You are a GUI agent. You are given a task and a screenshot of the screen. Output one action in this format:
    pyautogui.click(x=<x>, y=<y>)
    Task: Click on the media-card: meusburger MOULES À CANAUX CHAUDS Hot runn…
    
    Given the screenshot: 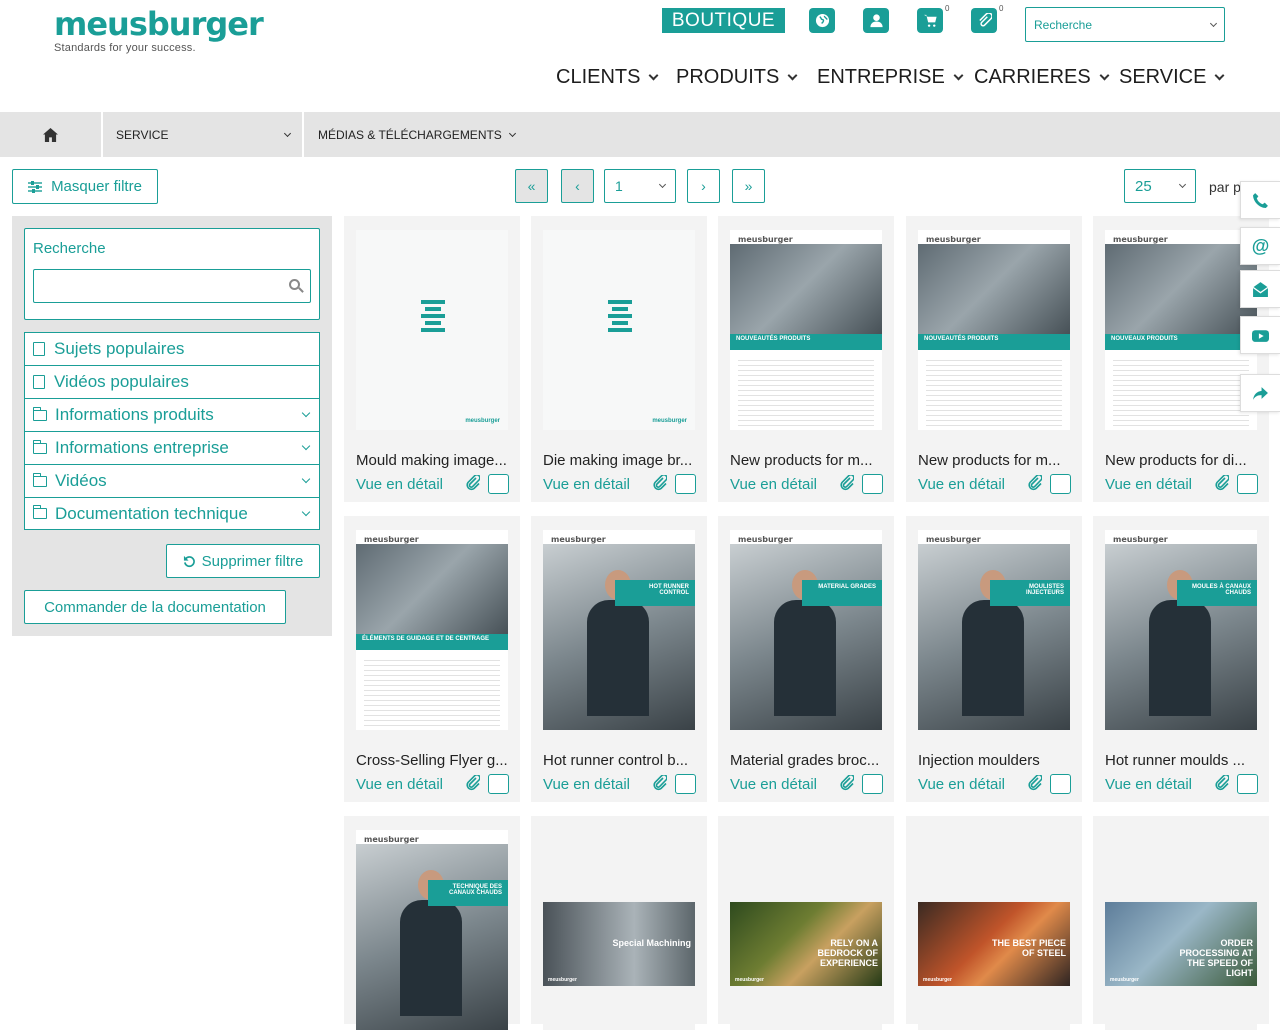 What is the action you would take?
    pyautogui.click(x=1181, y=659)
    